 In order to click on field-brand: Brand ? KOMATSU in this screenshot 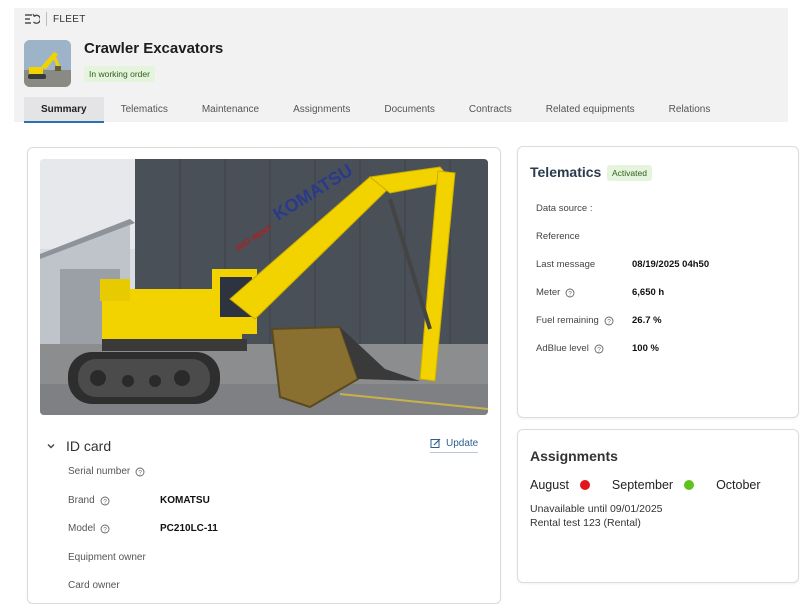, I will do `click(268, 500)`.